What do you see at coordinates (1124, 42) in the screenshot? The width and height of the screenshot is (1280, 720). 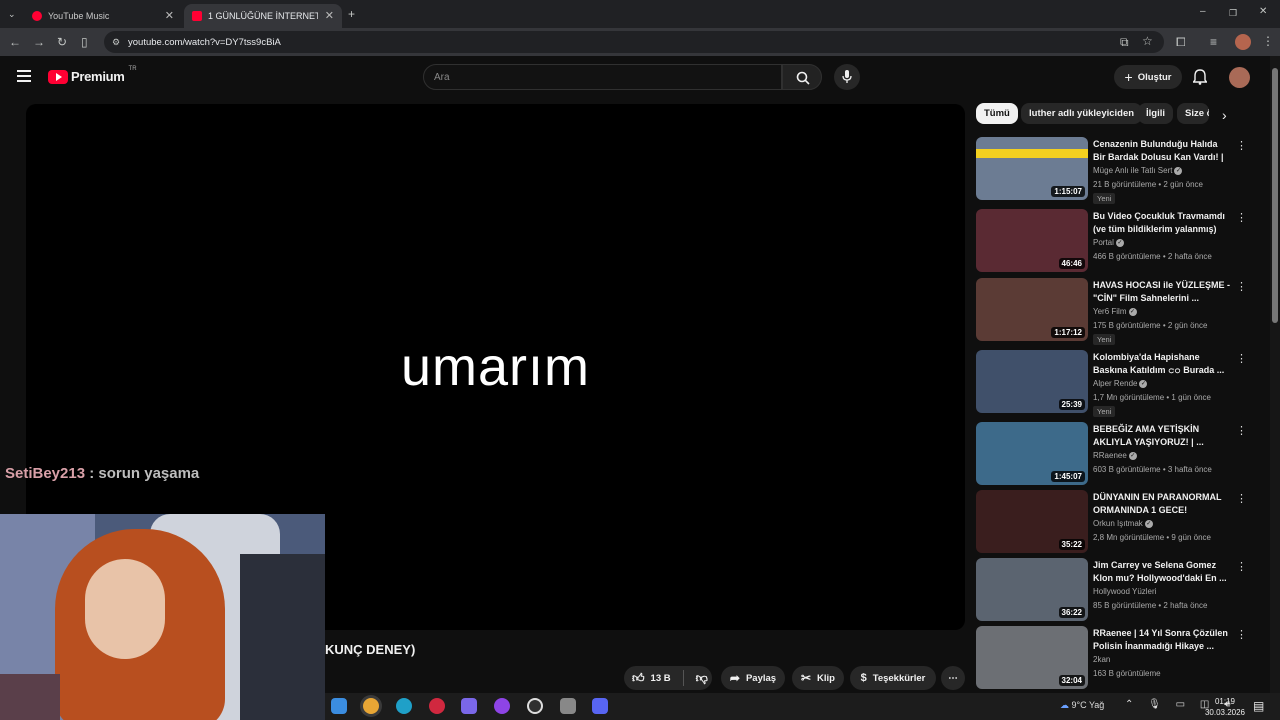 I see `install-app-icon: ⧉` at bounding box center [1124, 42].